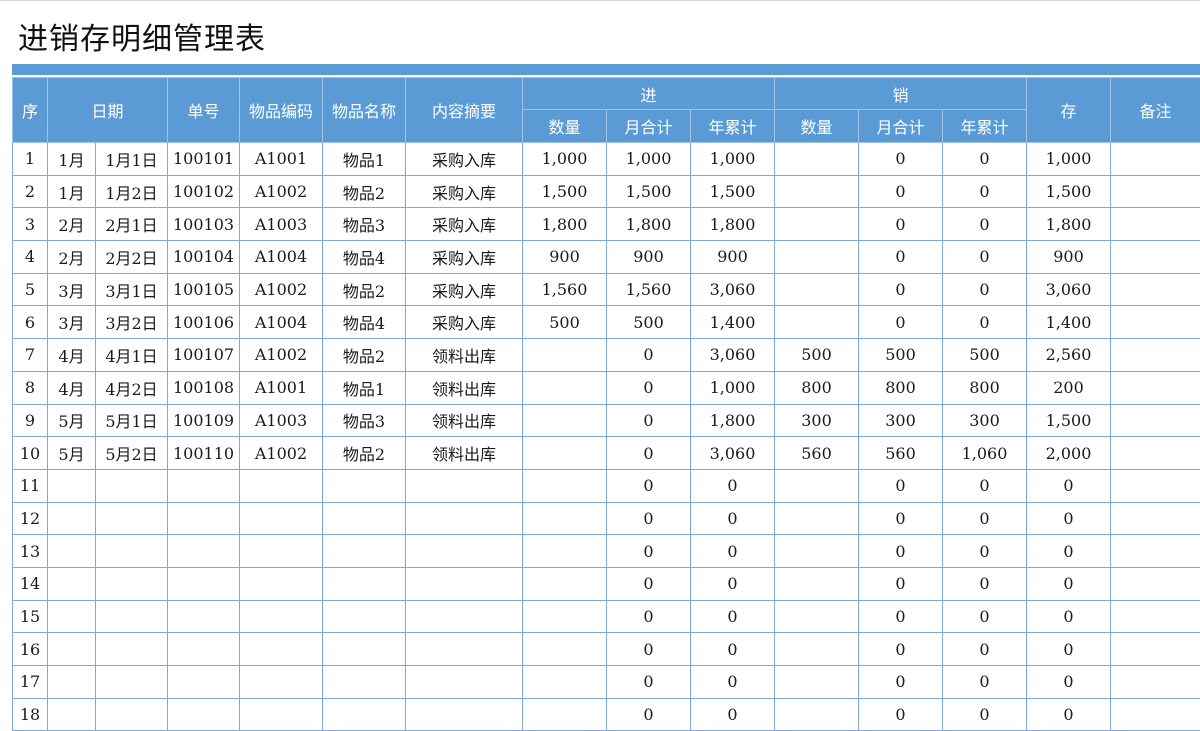 This screenshot has width=1200, height=731. I want to click on cell-in-qty: 1,500, so click(565, 191).